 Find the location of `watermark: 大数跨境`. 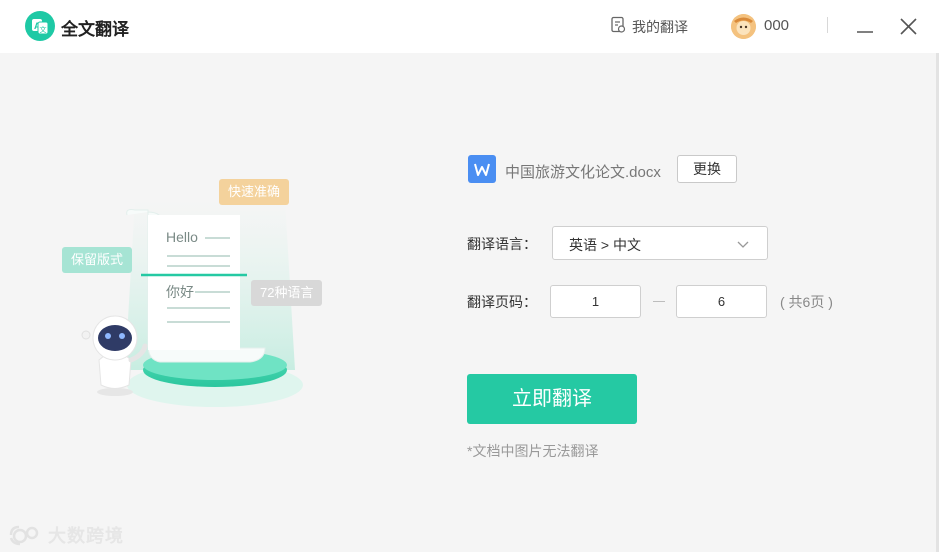

watermark: 大数跨境 is located at coordinates (66, 535).